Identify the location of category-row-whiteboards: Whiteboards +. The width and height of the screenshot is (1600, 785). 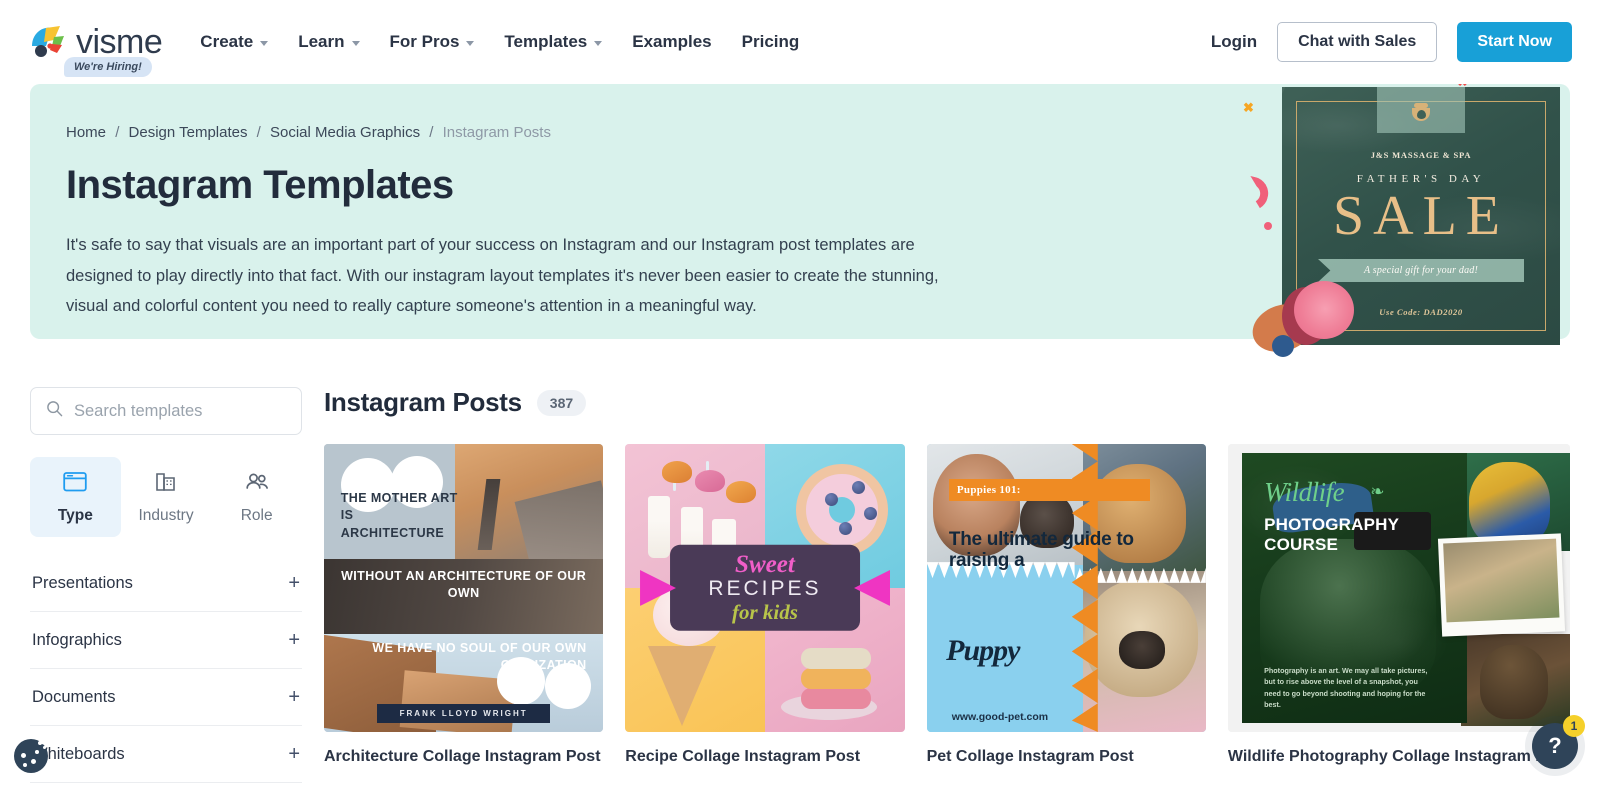
(166, 754).